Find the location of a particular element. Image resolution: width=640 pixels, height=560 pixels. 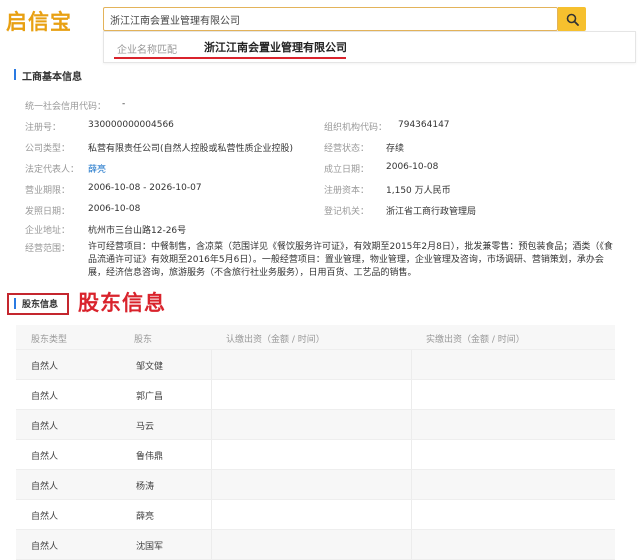

search-box is located at coordinates (330, 19).